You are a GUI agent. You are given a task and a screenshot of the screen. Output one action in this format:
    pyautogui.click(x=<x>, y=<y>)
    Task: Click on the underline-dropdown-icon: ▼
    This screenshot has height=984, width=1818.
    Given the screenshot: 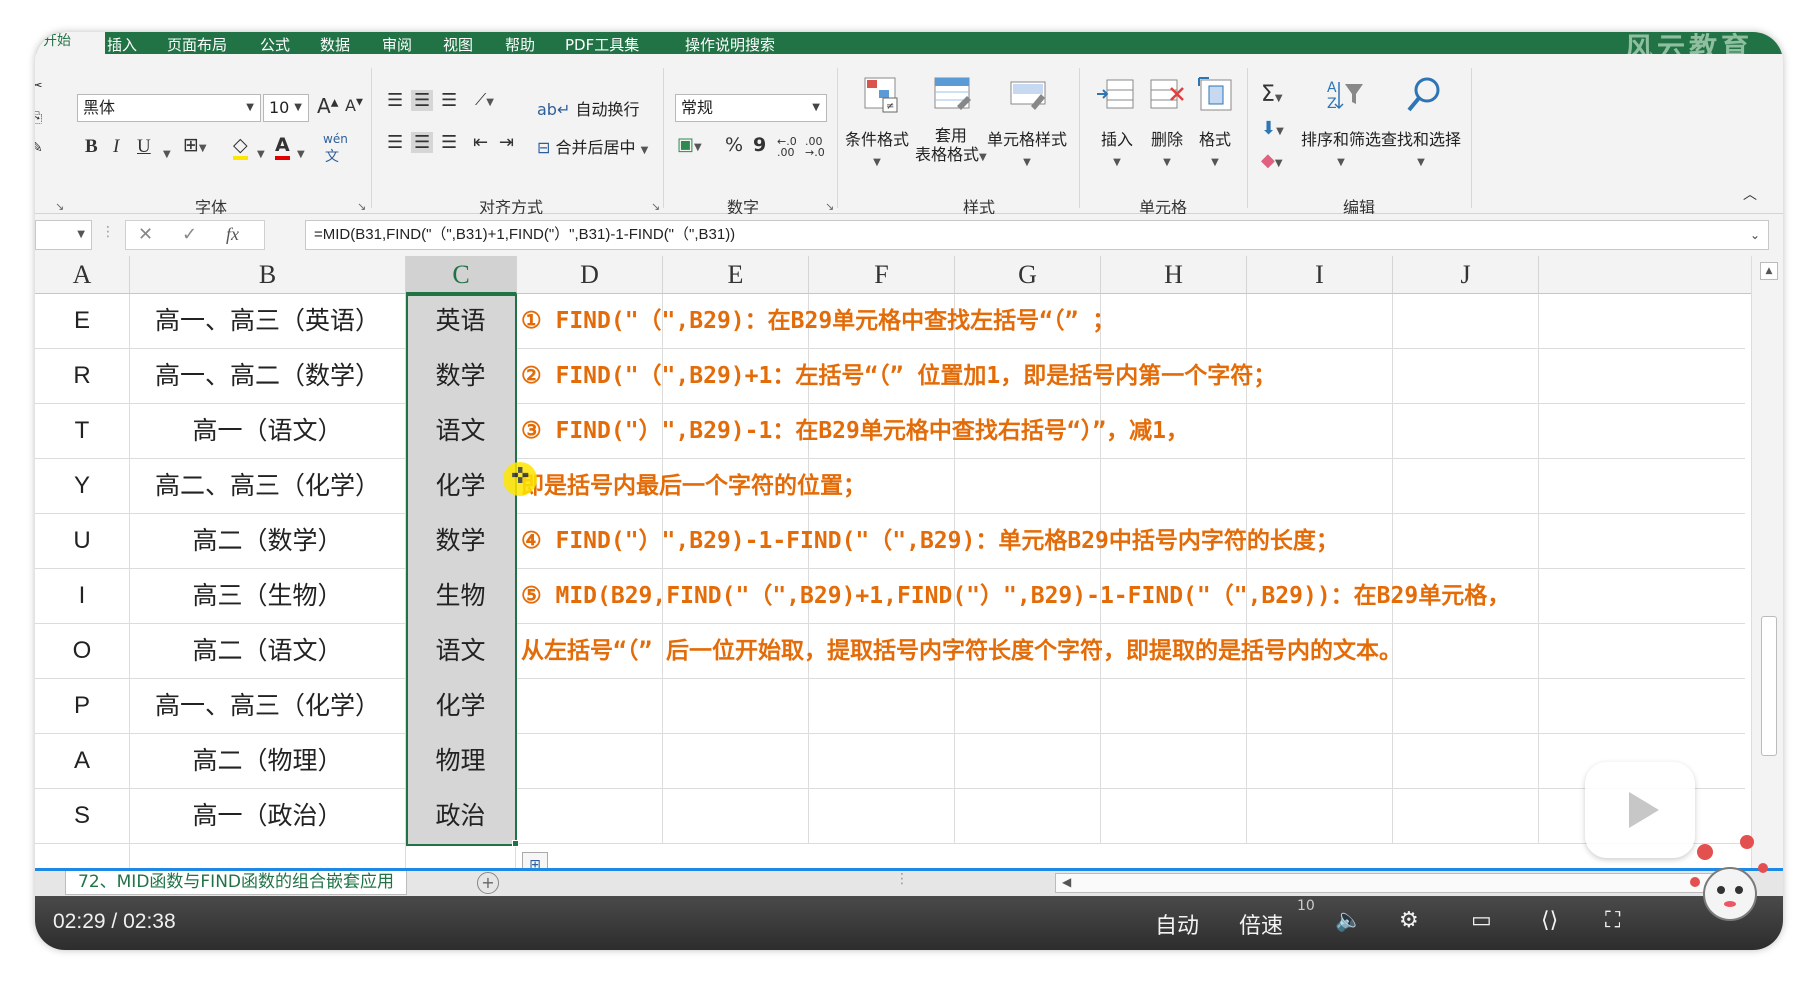 What is the action you would take?
    pyautogui.click(x=167, y=151)
    